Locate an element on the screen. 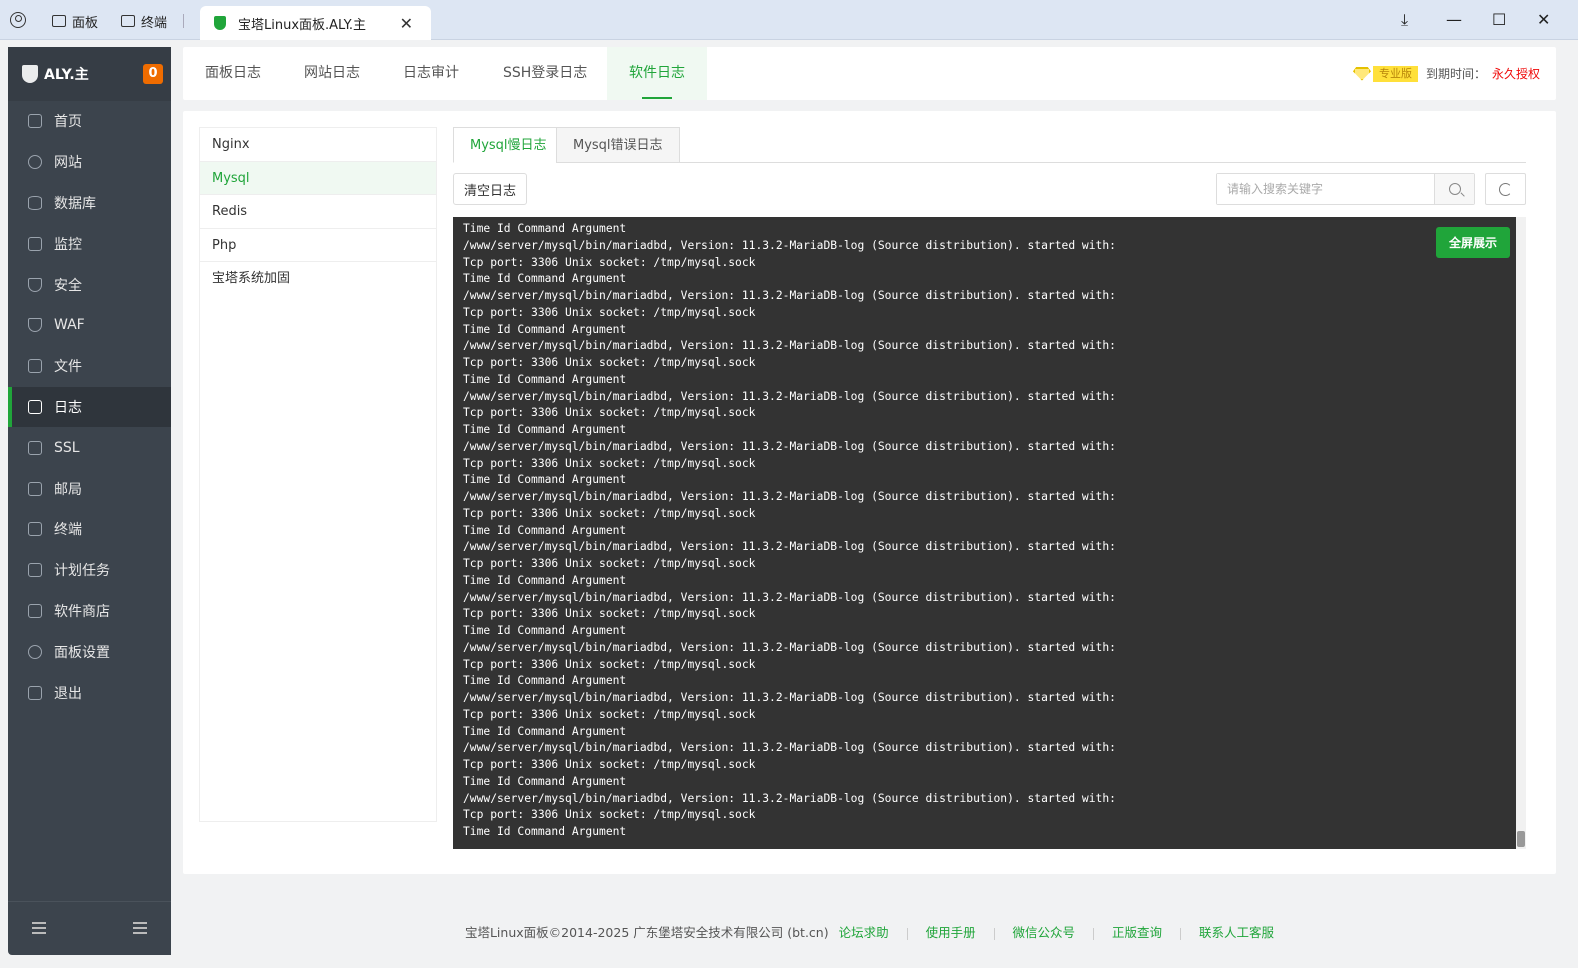 The image size is (1578, 968). software-item-redis: Redis is located at coordinates (318, 212).